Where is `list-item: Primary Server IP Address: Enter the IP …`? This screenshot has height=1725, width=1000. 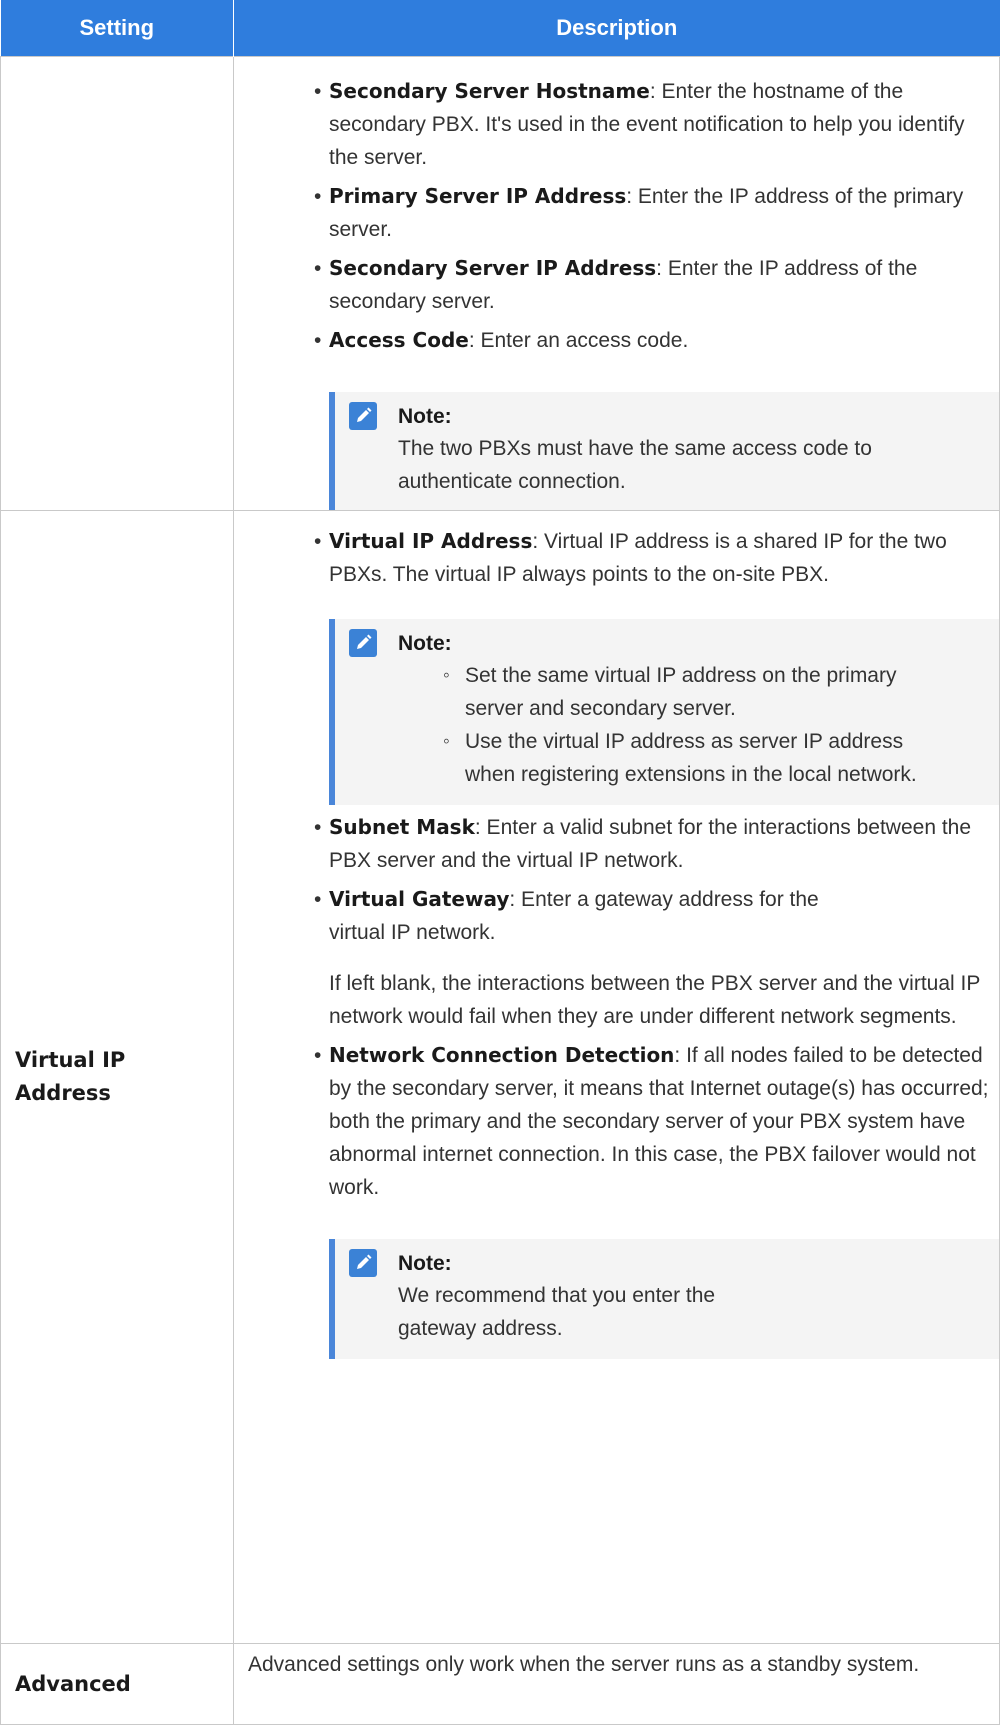
list-item: Primary Server IP Address: Enter the IP … is located at coordinates (656, 213).